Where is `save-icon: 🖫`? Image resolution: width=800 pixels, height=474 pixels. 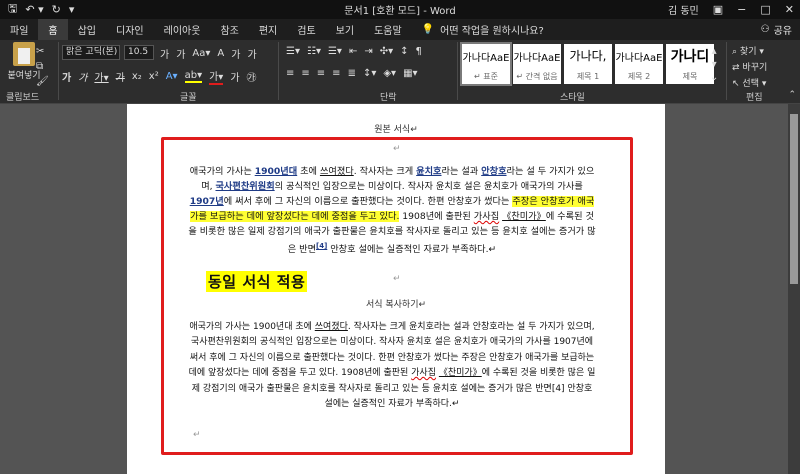 save-icon: 🖫 is located at coordinates (12, 9).